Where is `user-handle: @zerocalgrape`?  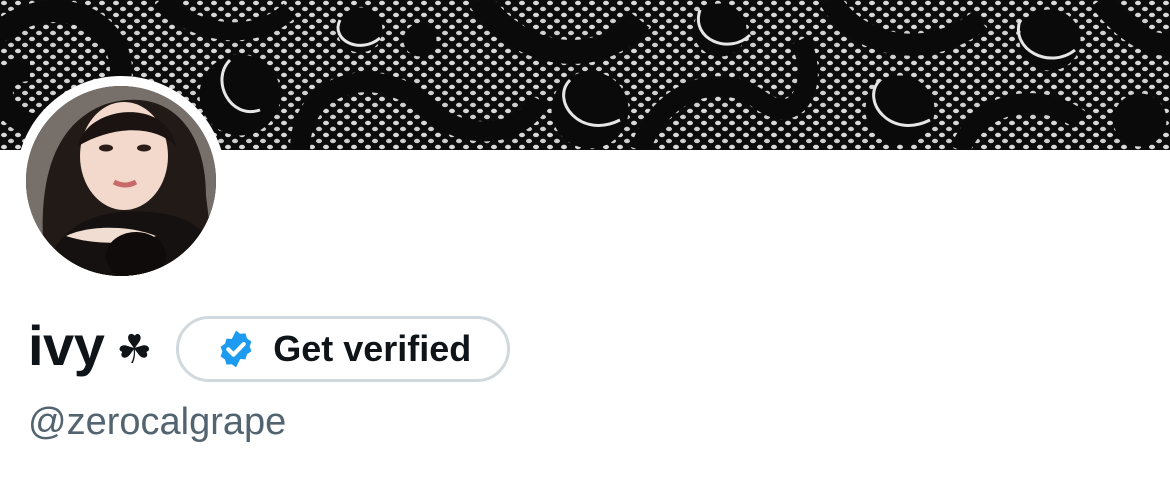
user-handle: @zerocalgrape is located at coordinates (157, 422).